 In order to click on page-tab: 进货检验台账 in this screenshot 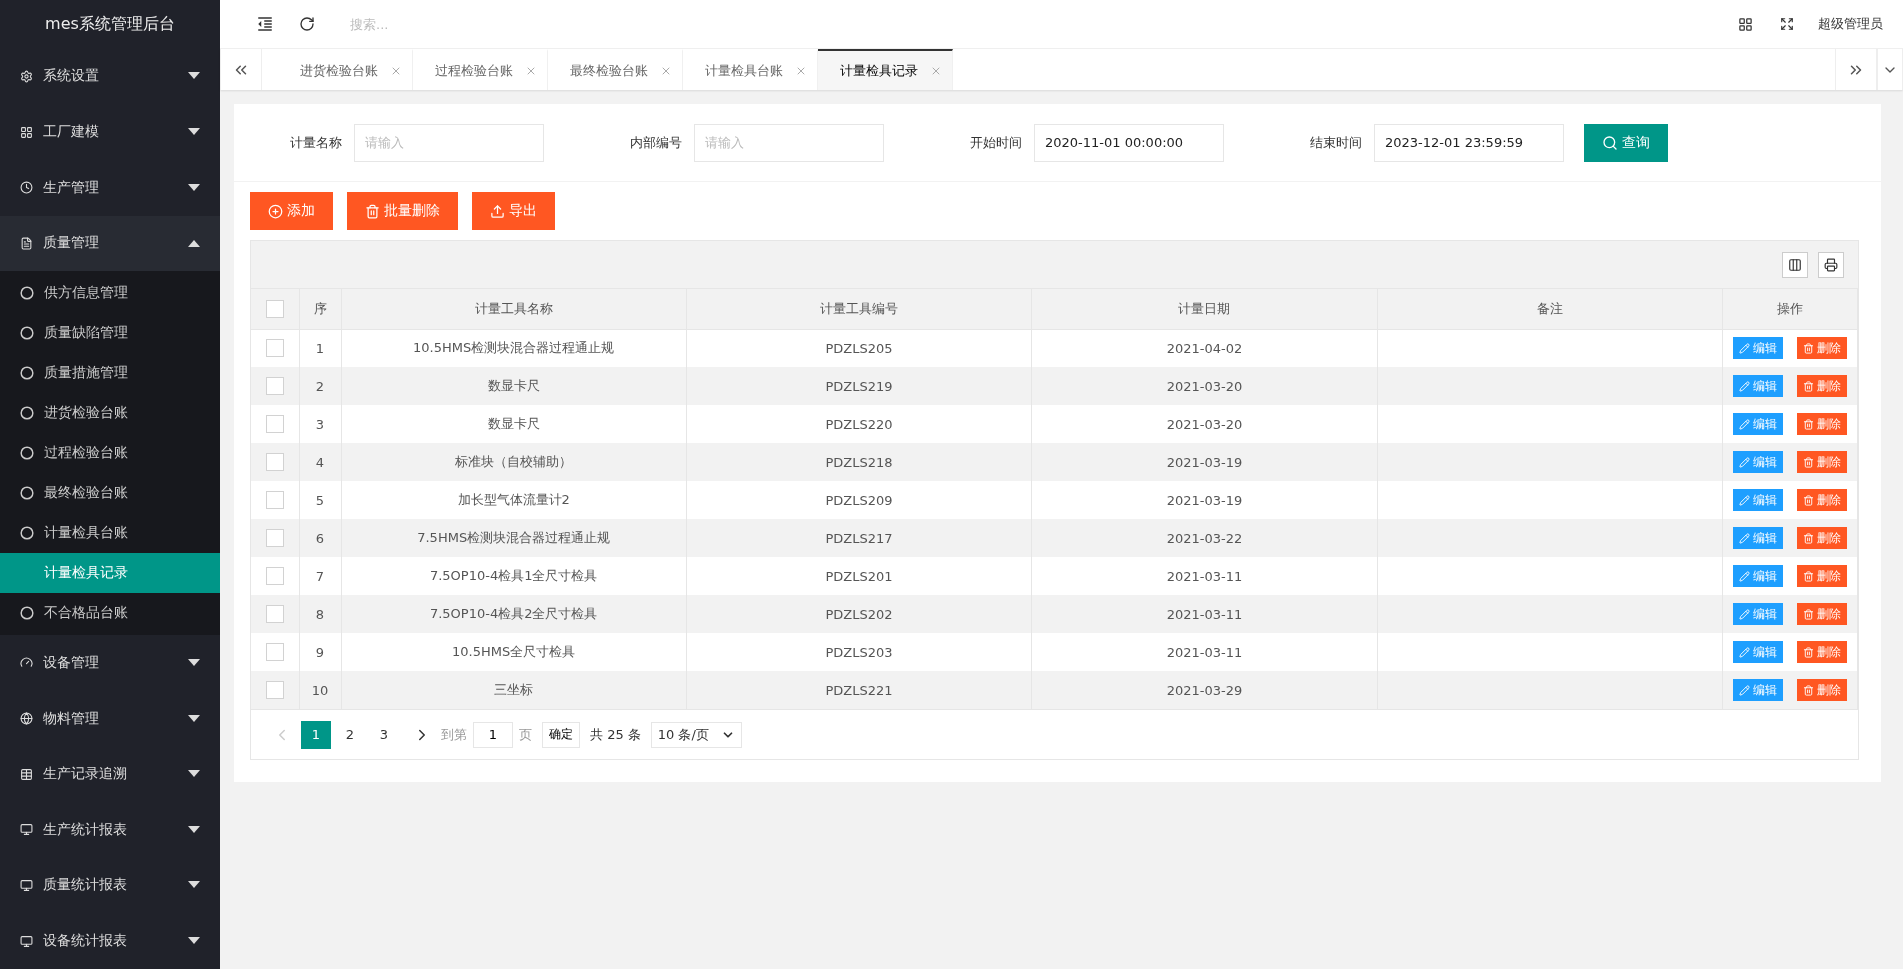, I will do `click(345, 69)`.